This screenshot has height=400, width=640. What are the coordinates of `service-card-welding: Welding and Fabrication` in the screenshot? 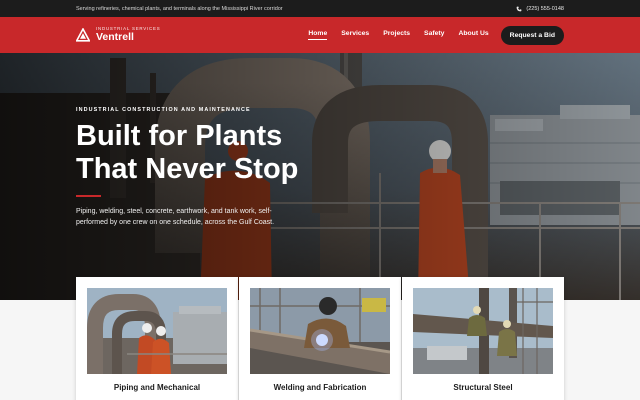 It's located at (320, 338).